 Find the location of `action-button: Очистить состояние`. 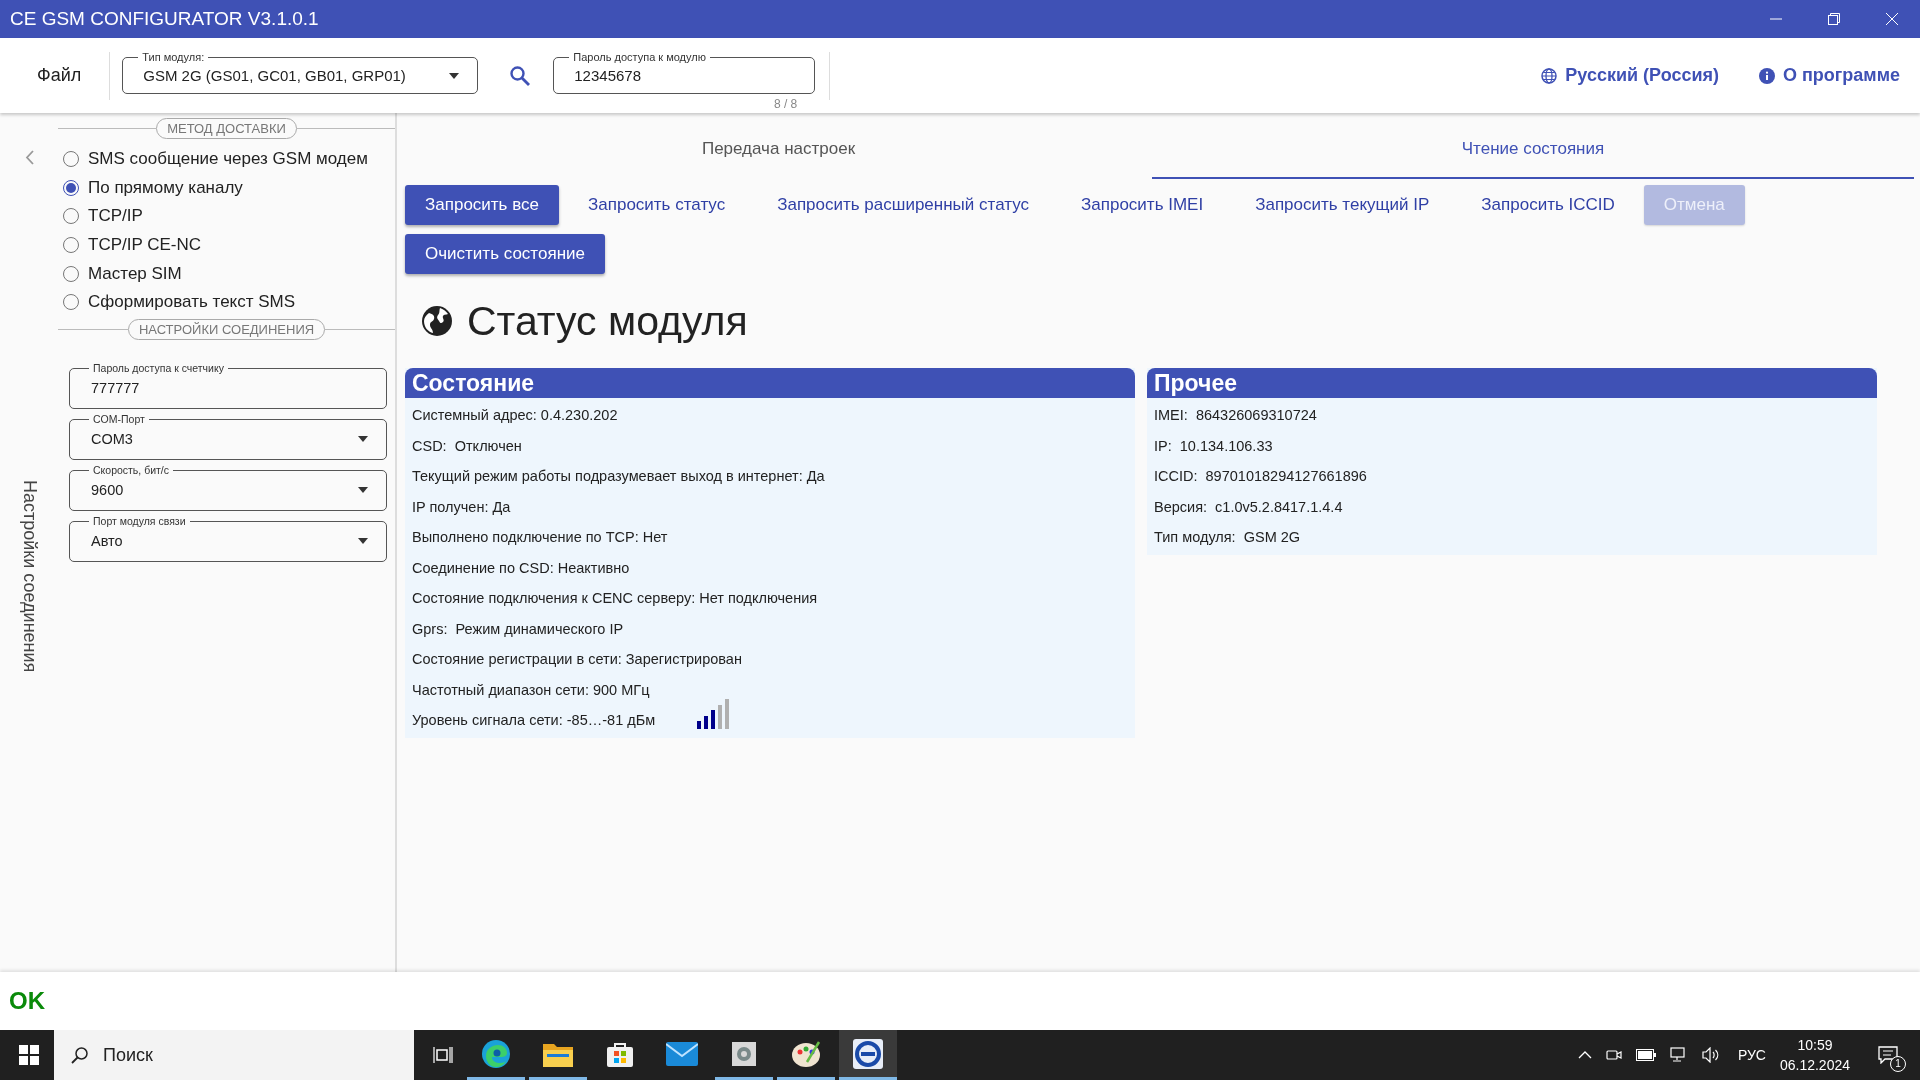

action-button: Очистить состояние is located at coordinates (505, 254).